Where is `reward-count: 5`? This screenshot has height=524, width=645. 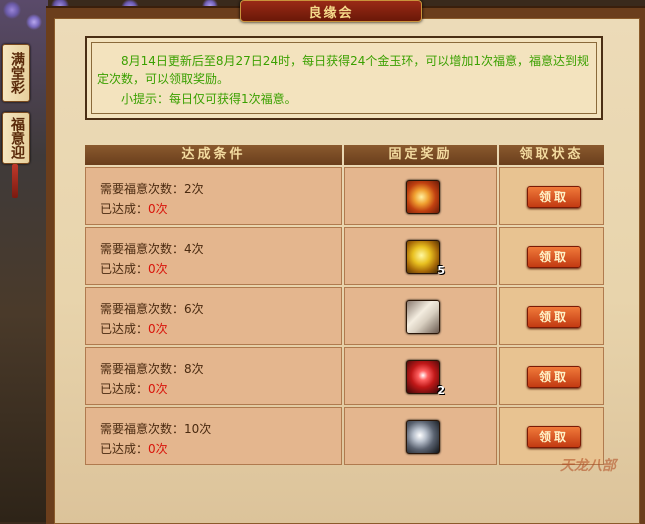 reward-count: 5 is located at coordinates (441, 270).